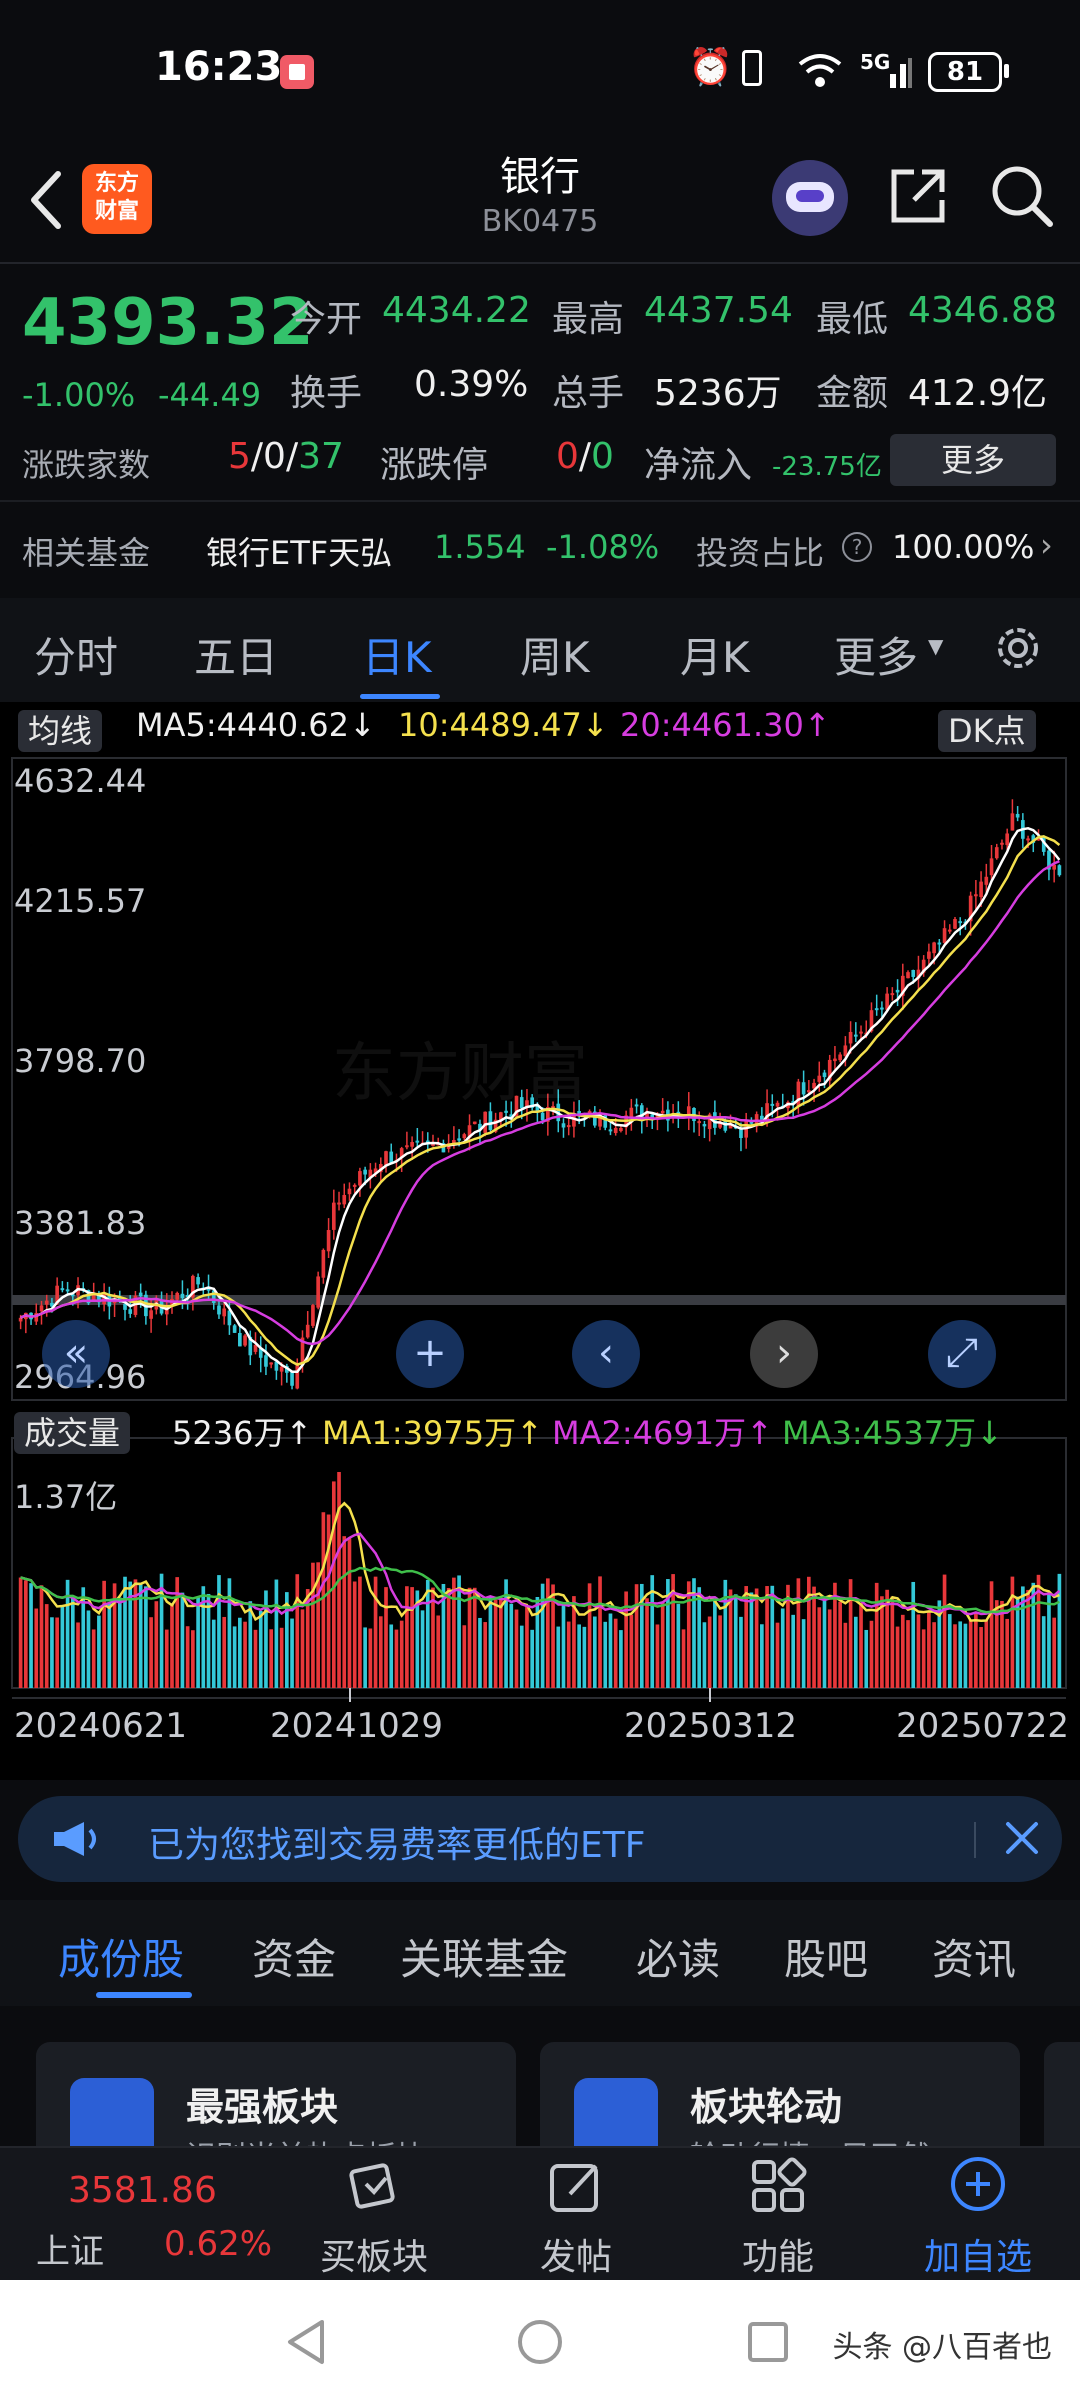 The image size is (1080, 2400). Describe the element at coordinates (987, 729) in the screenshot. I see `dk-chip: DK点` at that location.